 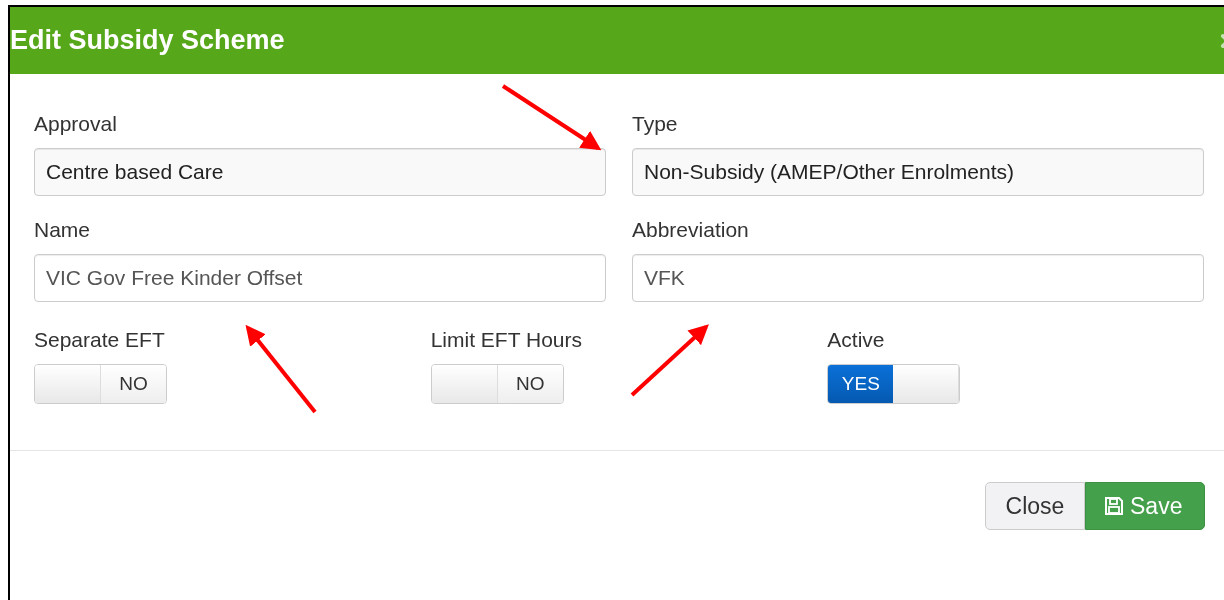 What do you see at coordinates (856, 340) in the screenshot?
I see `toggle-label: Active` at bounding box center [856, 340].